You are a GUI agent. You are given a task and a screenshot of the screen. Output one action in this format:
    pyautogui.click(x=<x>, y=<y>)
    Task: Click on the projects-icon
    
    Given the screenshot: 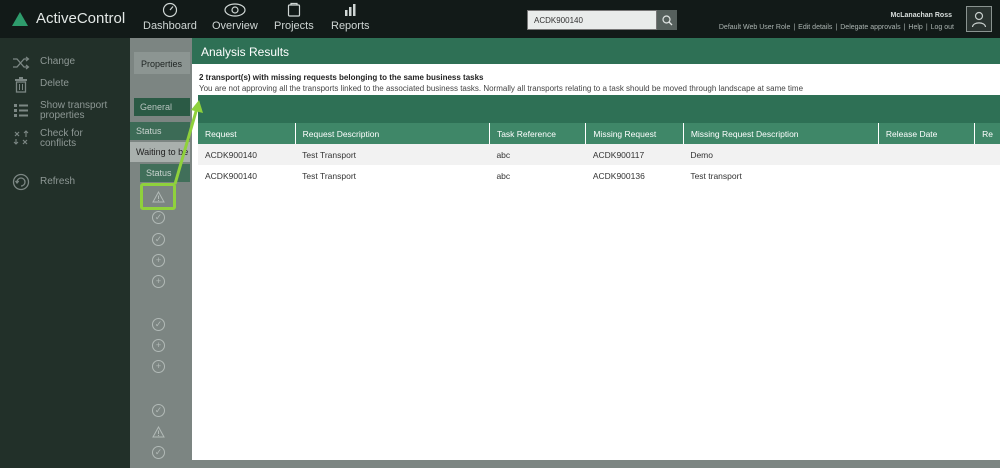 What is the action you would take?
    pyautogui.click(x=293, y=9)
    